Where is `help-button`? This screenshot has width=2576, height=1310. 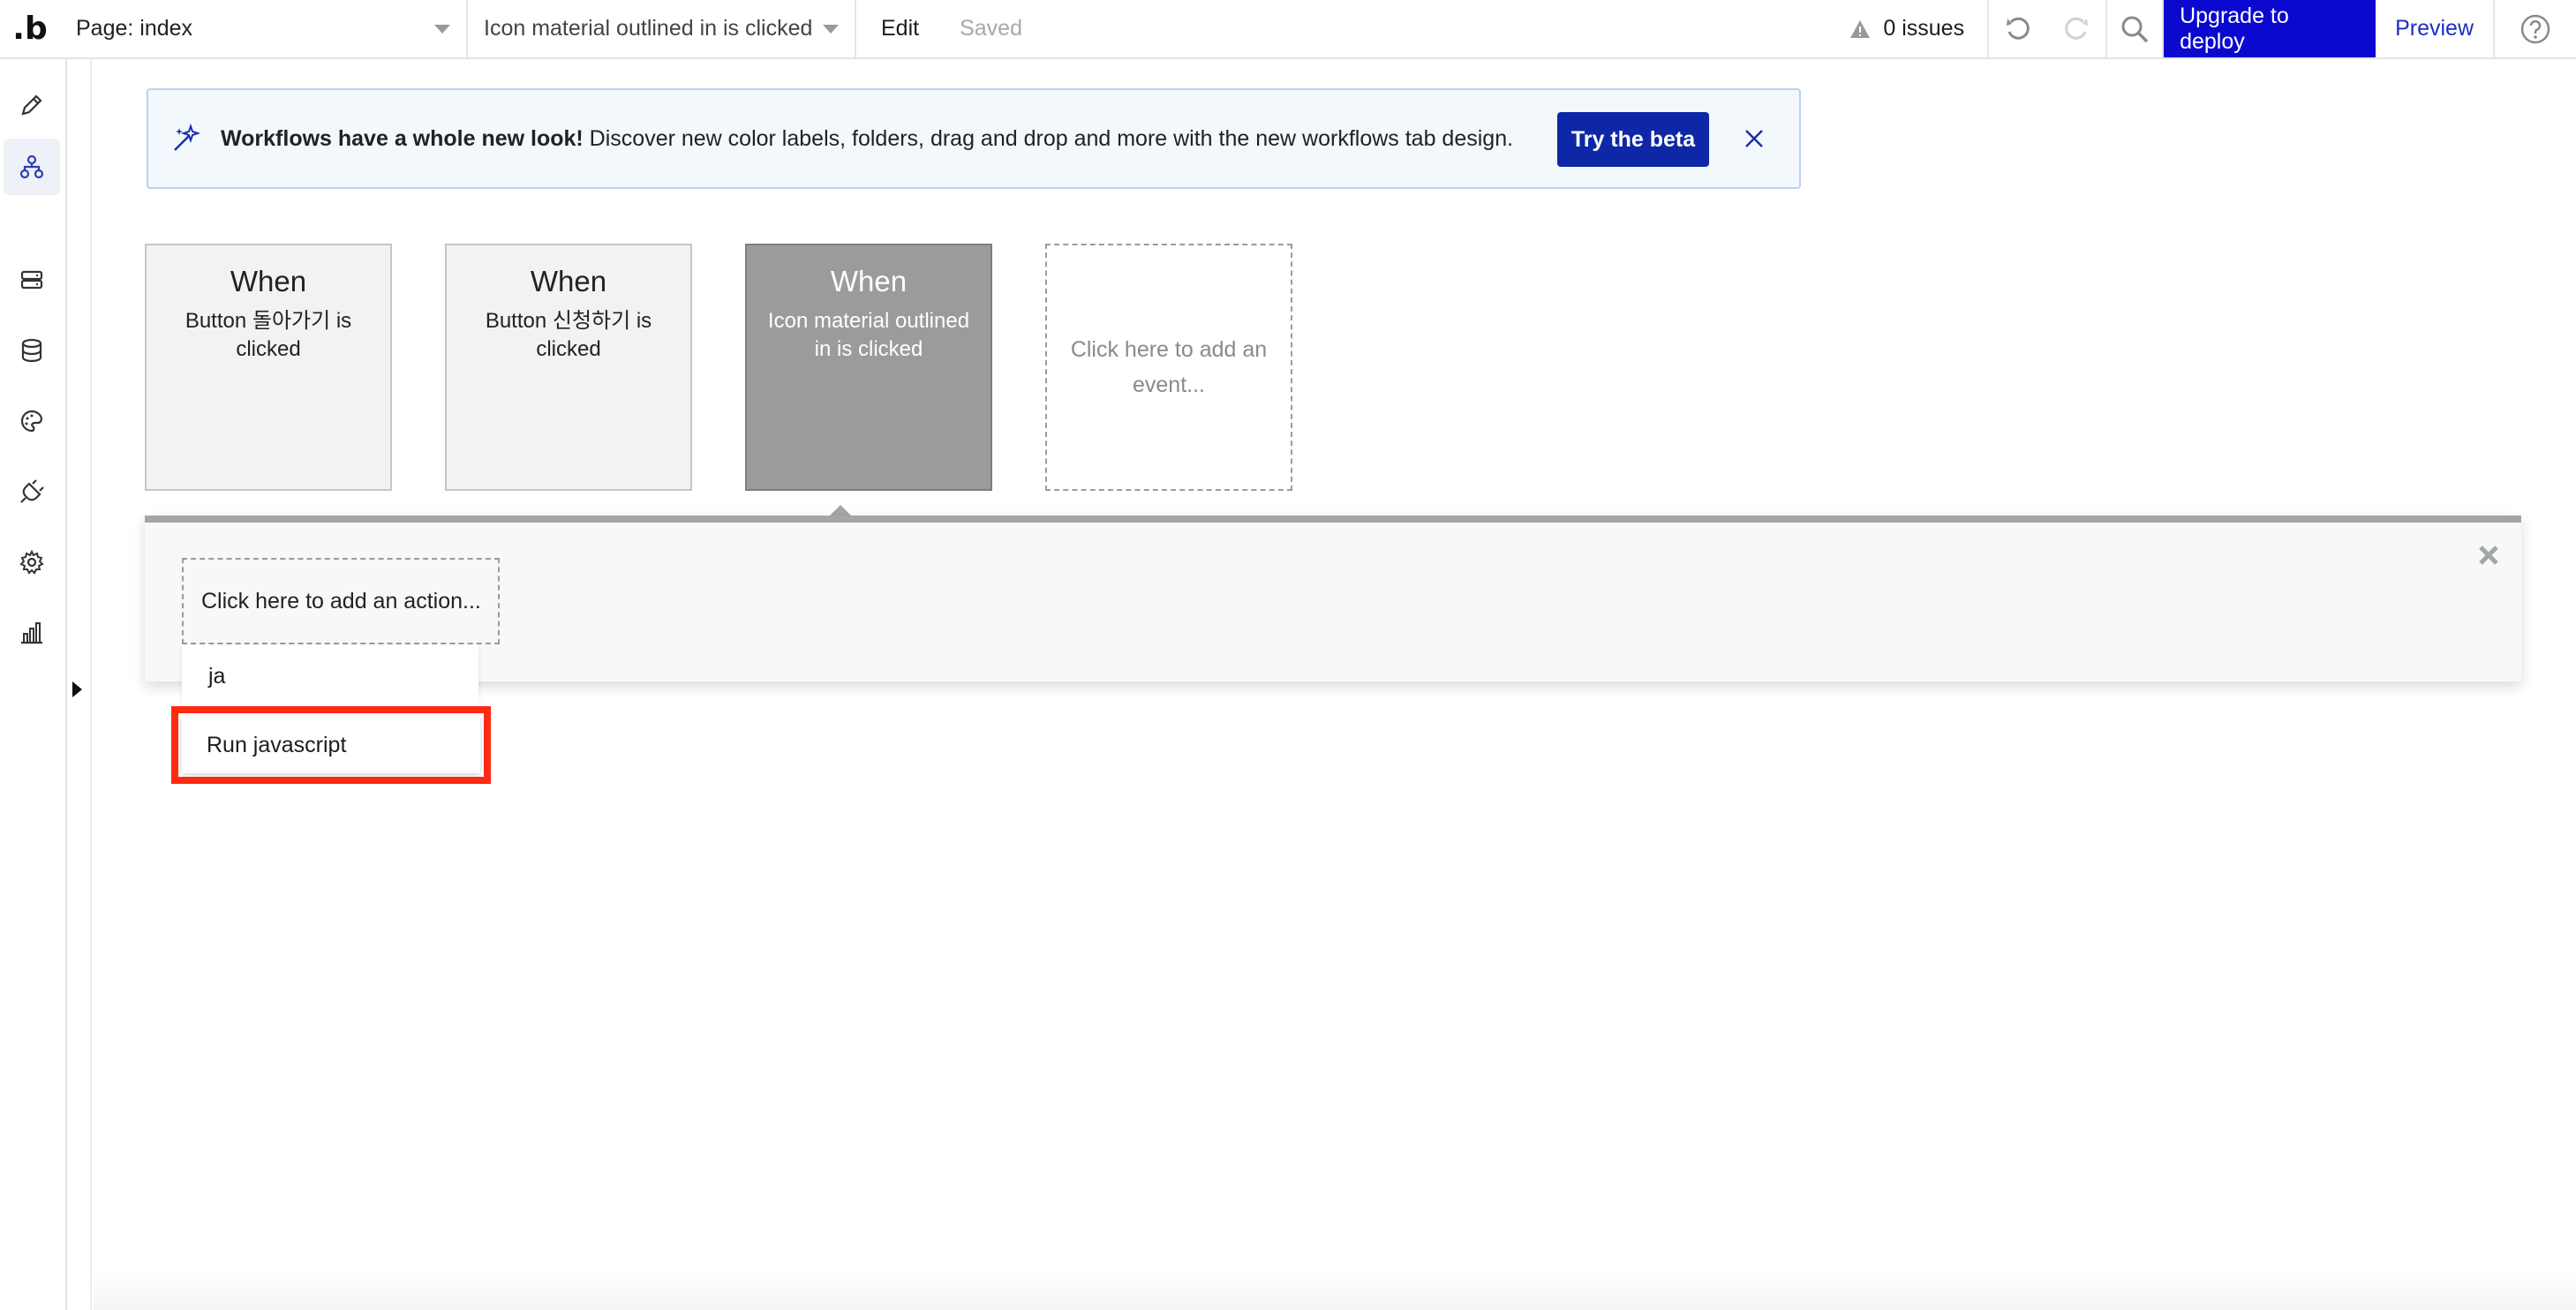
help-button is located at coordinates (2536, 28).